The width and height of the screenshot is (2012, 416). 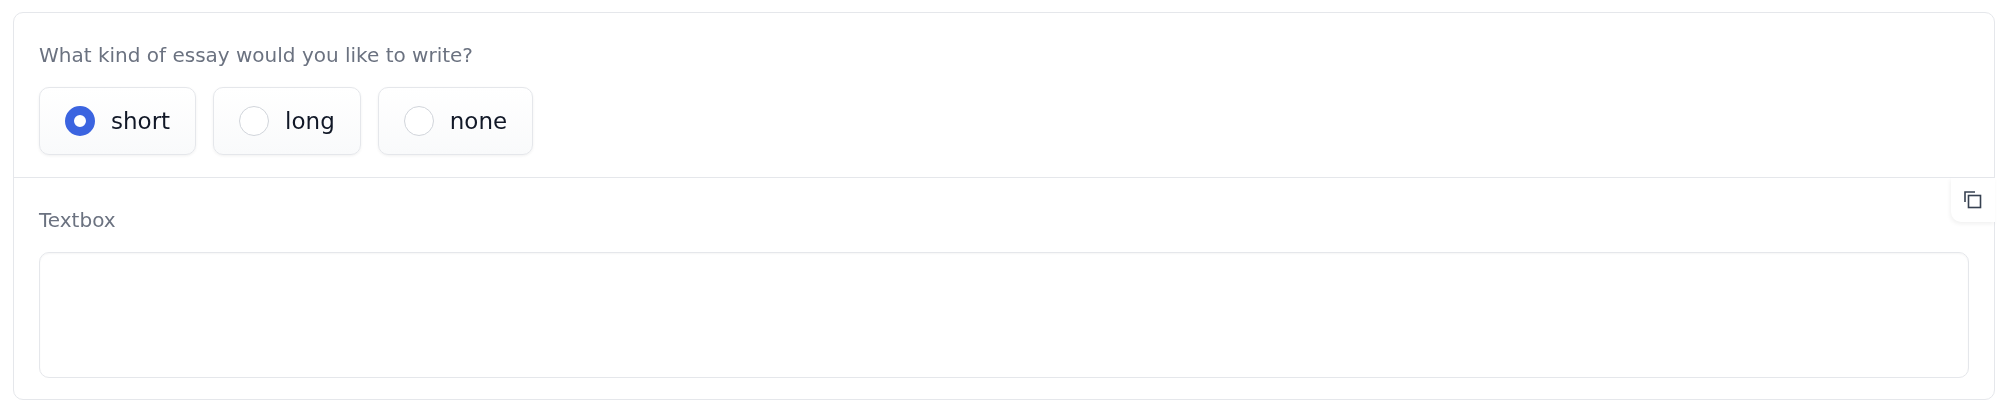 I want to click on radio-option: none, so click(x=455, y=121).